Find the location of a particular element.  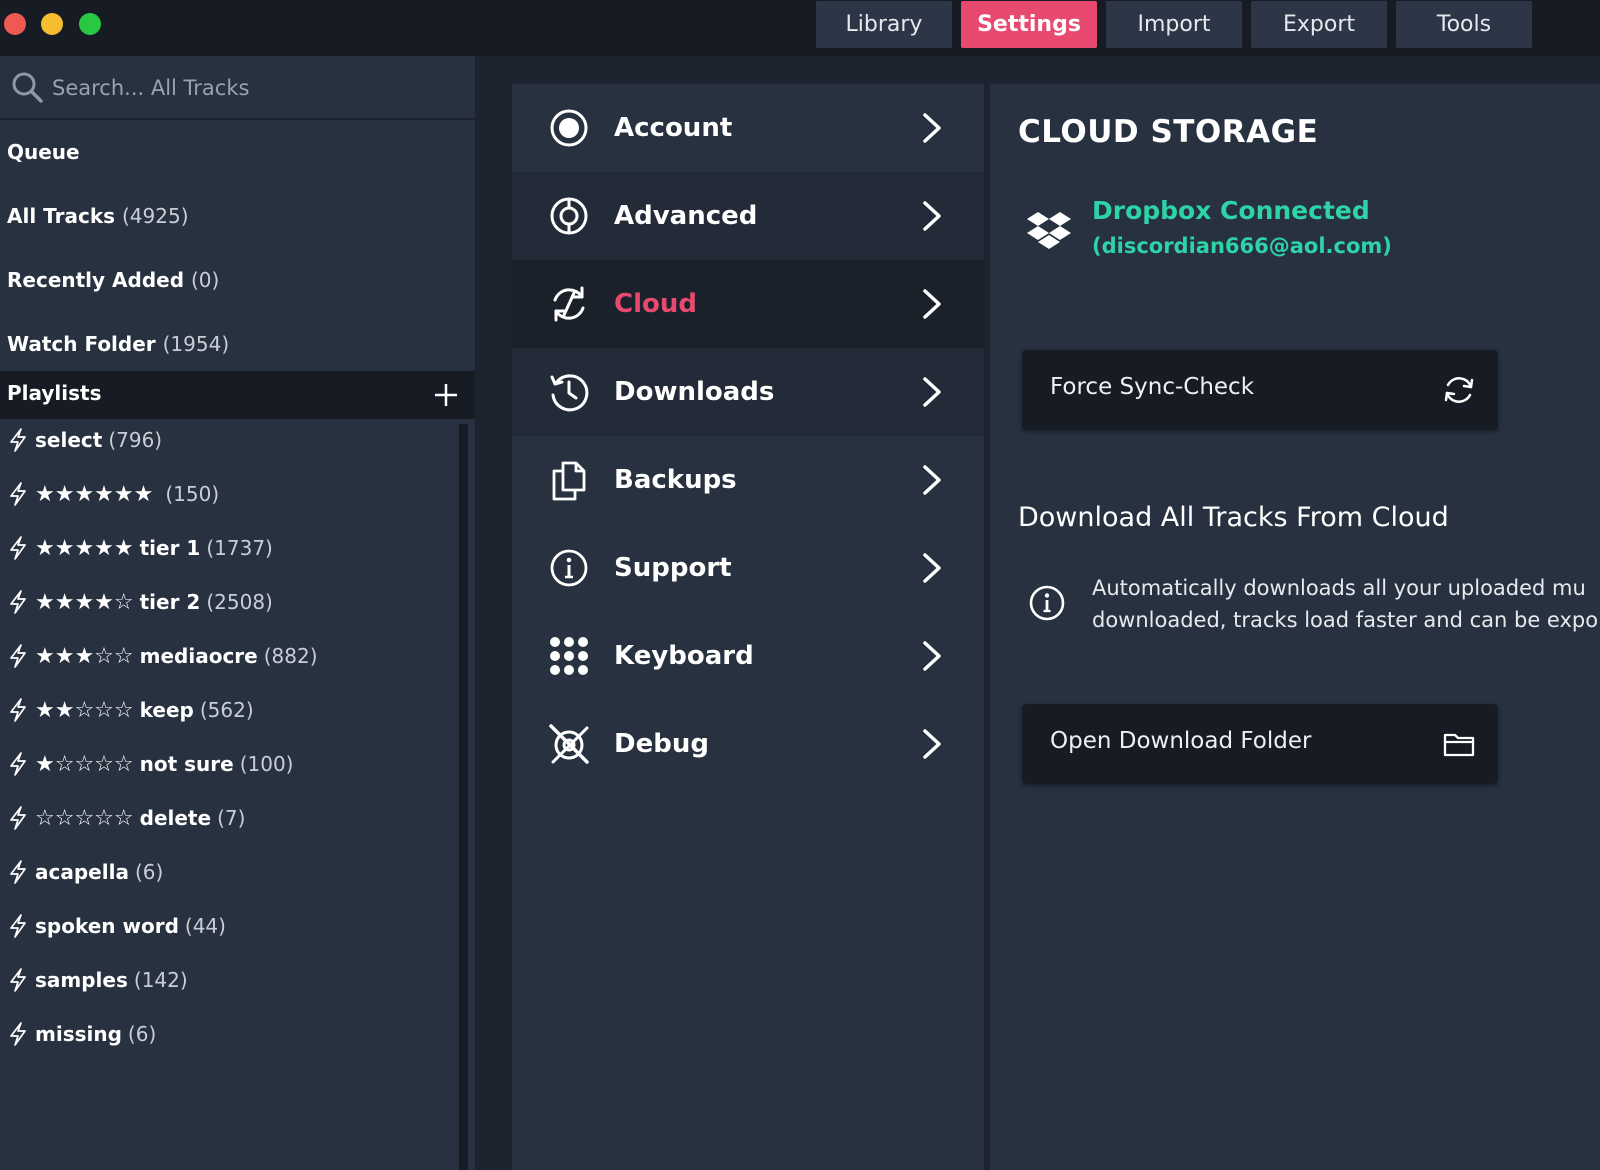

window-zoom-button is located at coordinates (90, 24).